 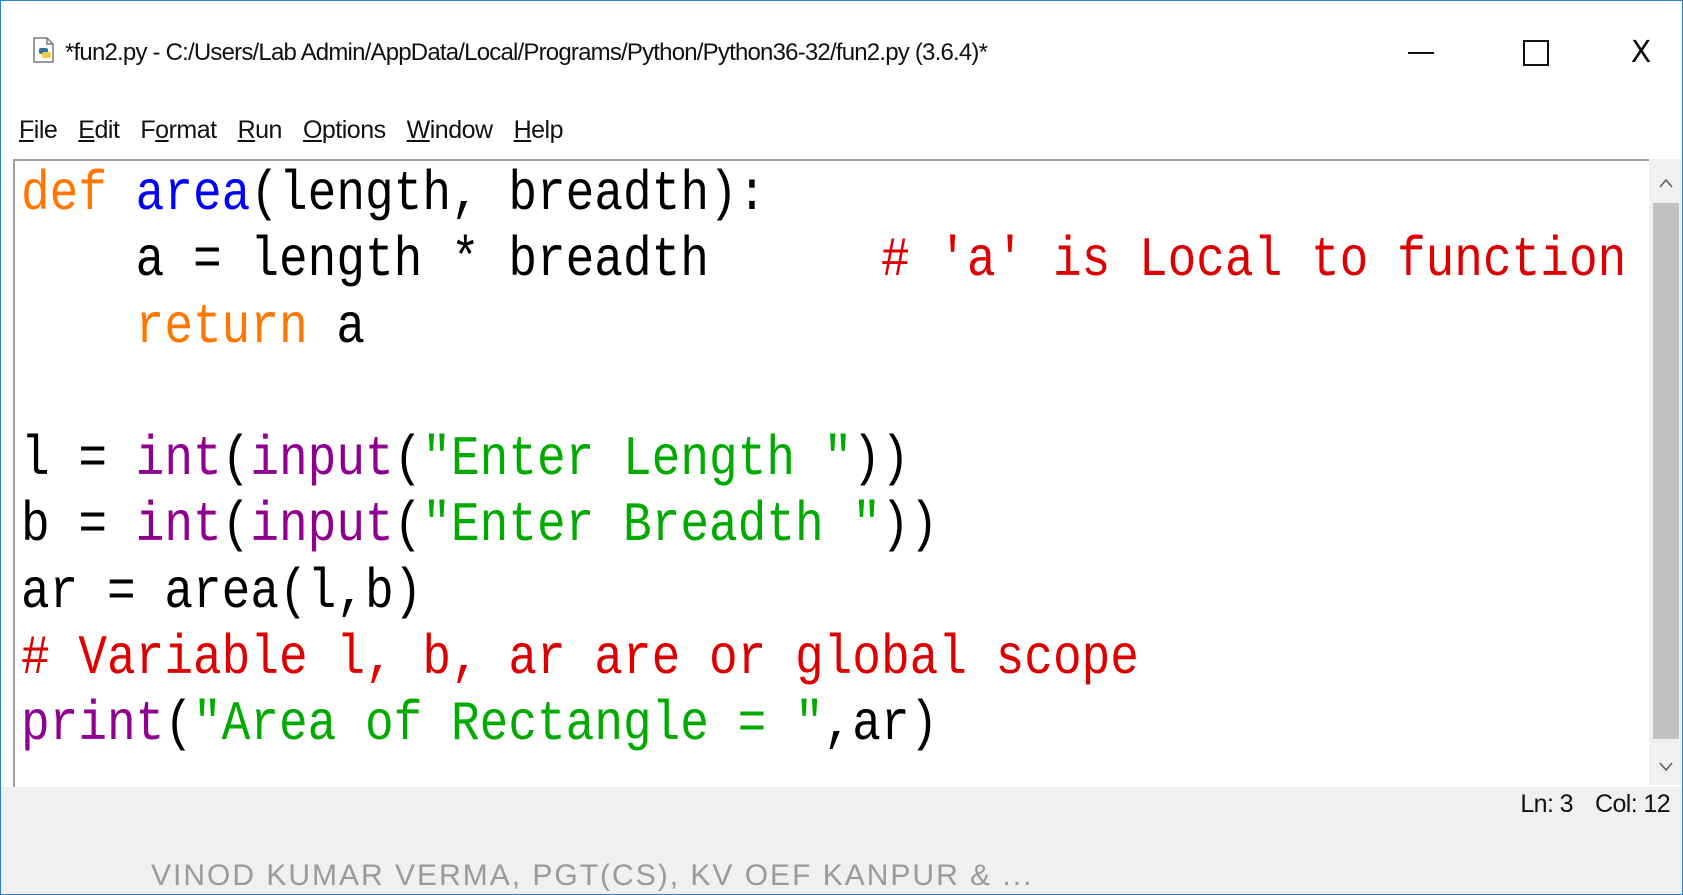 I want to click on menu-edit: Edit, so click(x=99, y=130).